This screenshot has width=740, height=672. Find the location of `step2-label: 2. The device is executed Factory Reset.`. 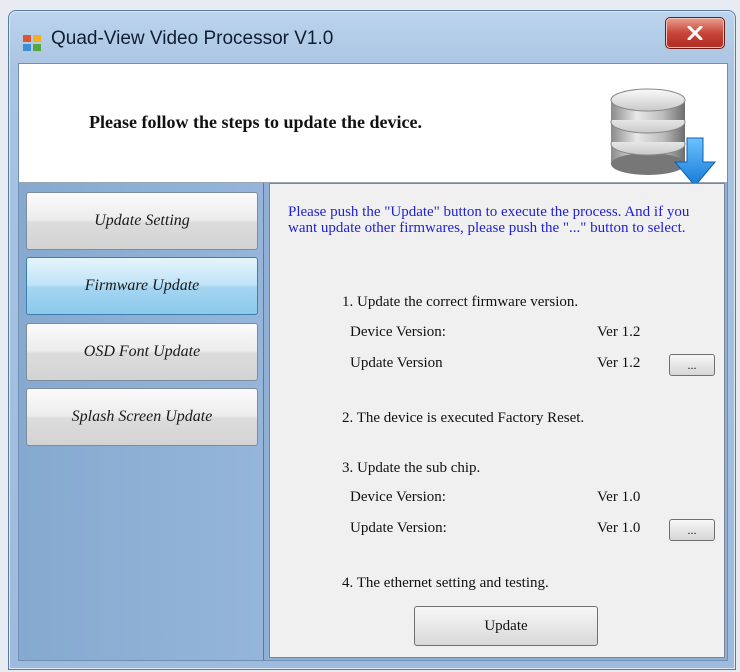

step2-label: 2. The device is executed Factory Reset. is located at coordinates (463, 418).